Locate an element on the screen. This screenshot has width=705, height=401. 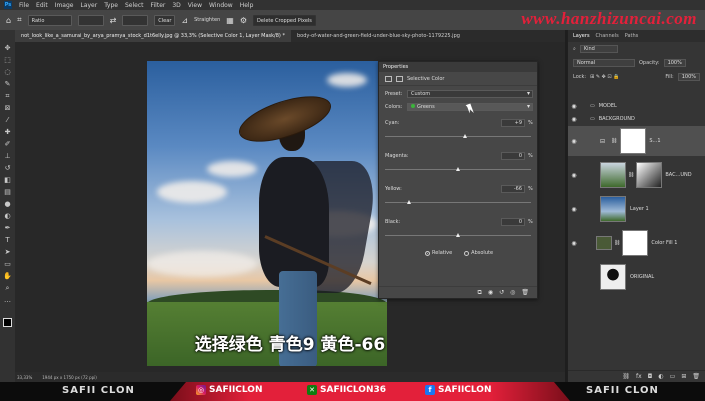
menu-filter: Filter is located at coordinates (158, 5).